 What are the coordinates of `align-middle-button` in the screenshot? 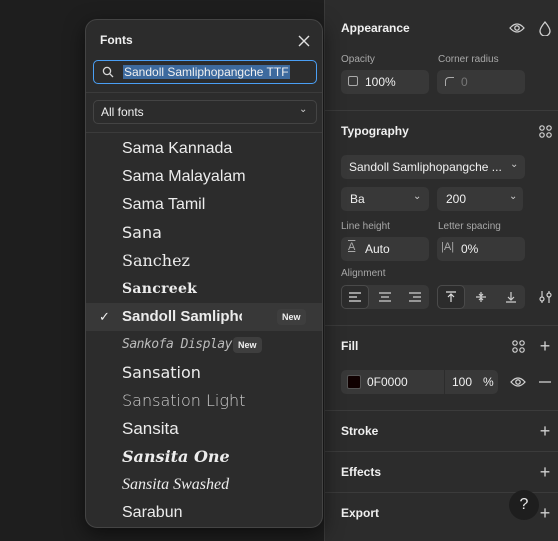 It's located at (481, 297).